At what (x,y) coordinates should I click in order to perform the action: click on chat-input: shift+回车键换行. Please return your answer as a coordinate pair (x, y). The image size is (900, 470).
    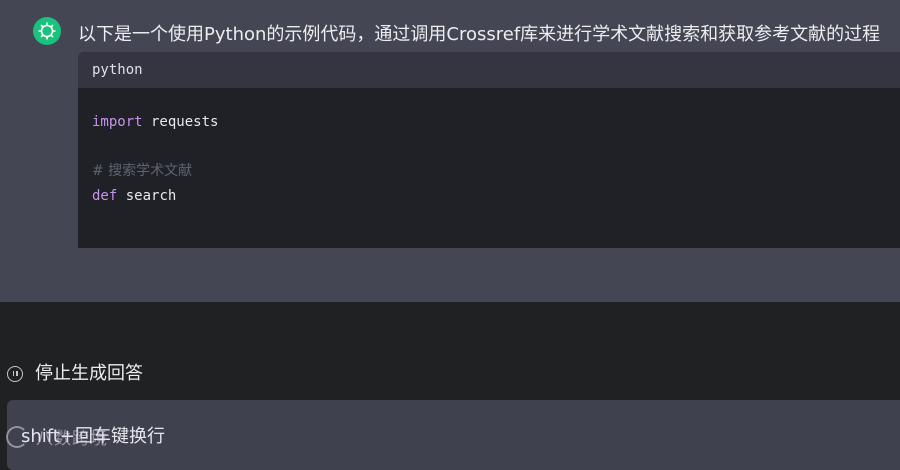
    Looking at the image, I should click on (453, 435).